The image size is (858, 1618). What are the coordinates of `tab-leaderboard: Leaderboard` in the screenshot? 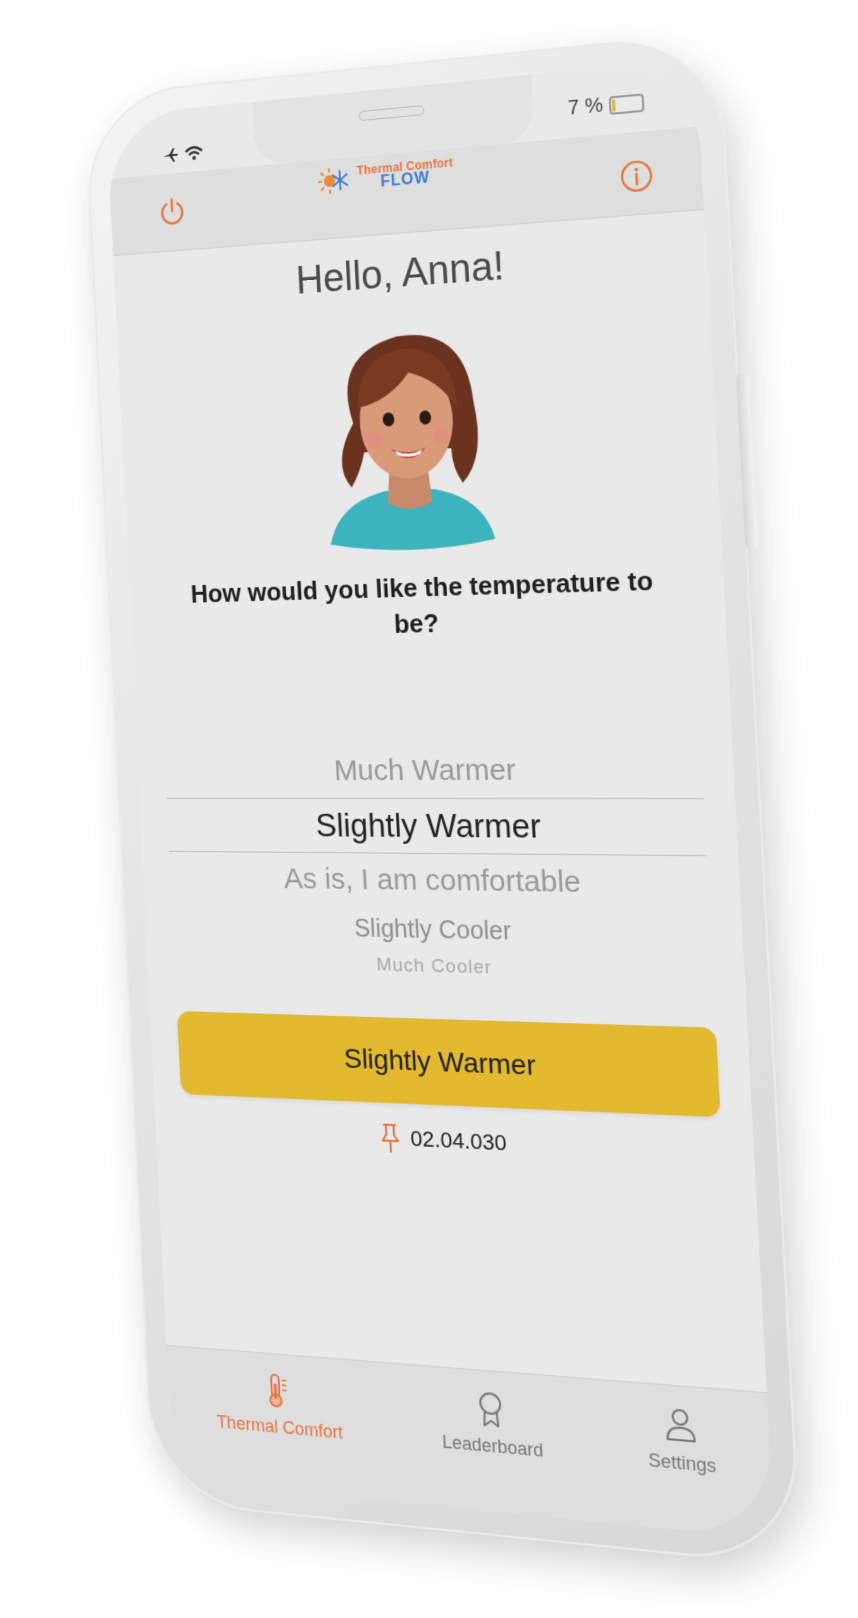 It's located at (492, 1451).